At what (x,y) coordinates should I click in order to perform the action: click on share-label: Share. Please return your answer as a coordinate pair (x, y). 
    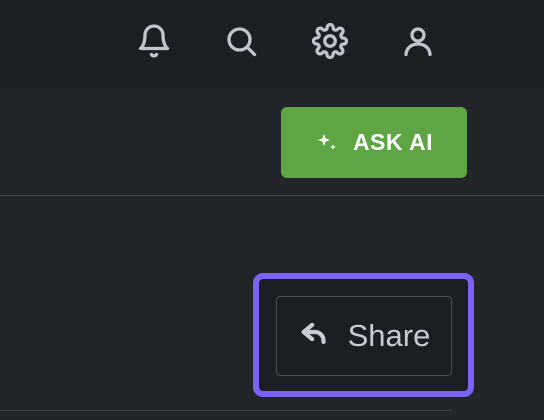
    Looking at the image, I should click on (389, 335).